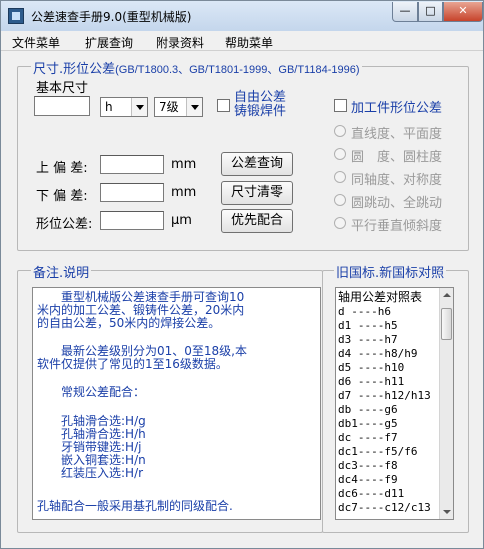 The image size is (484, 549). I want to click on scroll-up-icon, so click(447, 295).